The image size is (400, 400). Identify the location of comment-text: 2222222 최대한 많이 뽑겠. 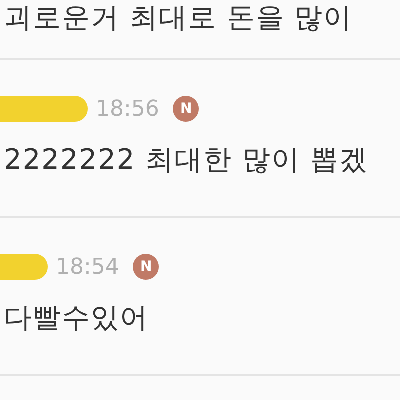
(186, 160).